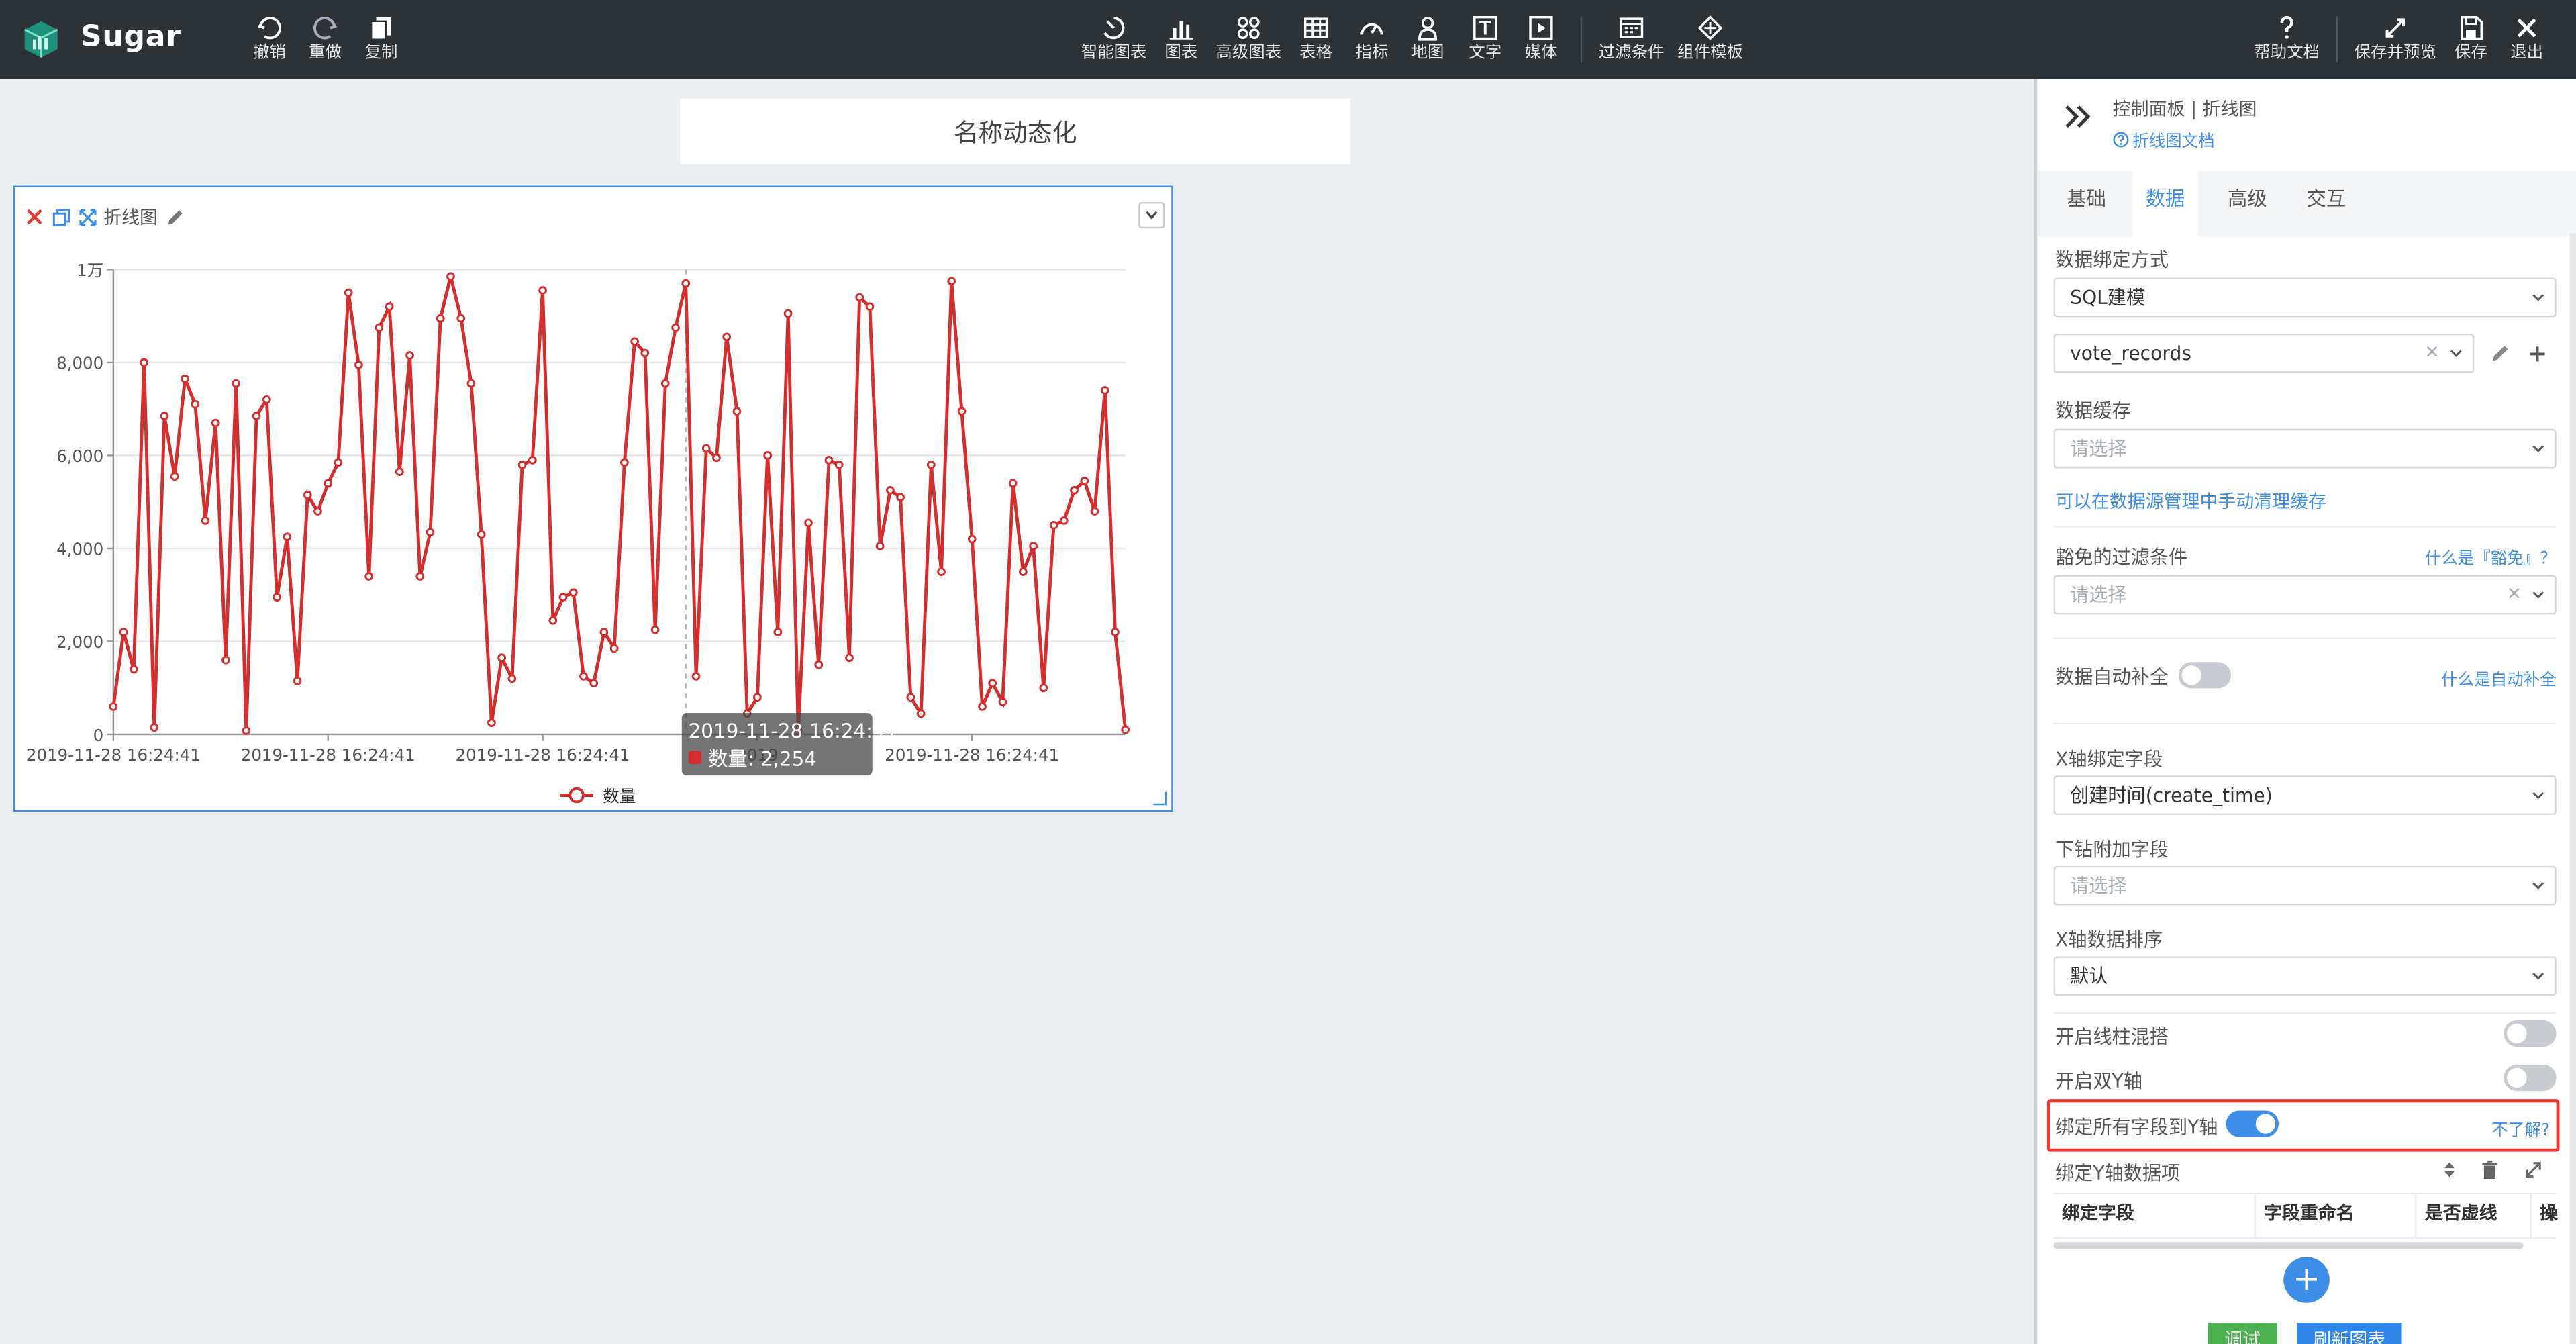 Image resolution: width=2576 pixels, height=1344 pixels. What do you see at coordinates (1160, 798) in the screenshot?
I see `resize-handle` at bounding box center [1160, 798].